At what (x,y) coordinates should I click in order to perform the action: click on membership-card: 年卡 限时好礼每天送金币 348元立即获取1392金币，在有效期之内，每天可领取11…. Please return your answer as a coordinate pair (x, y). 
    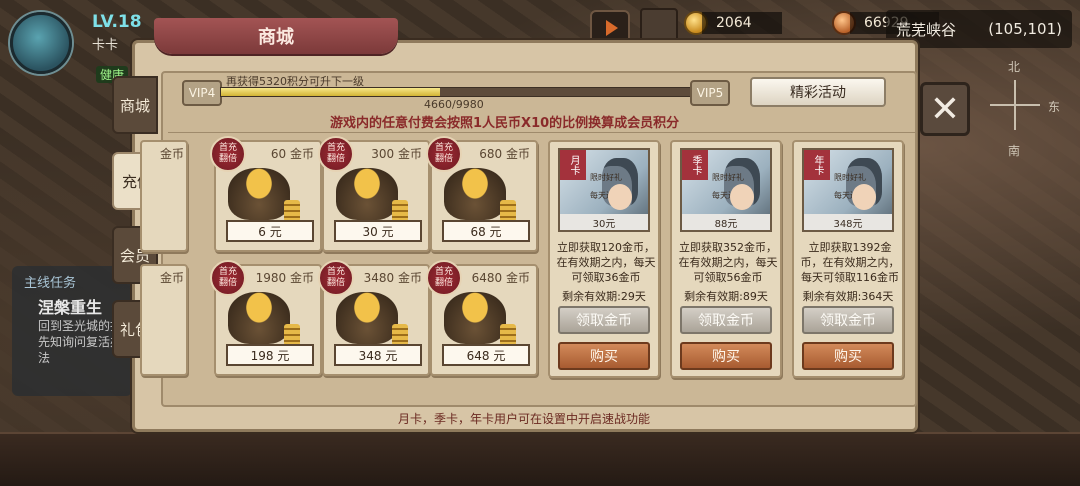
    Looking at the image, I should click on (848, 259).